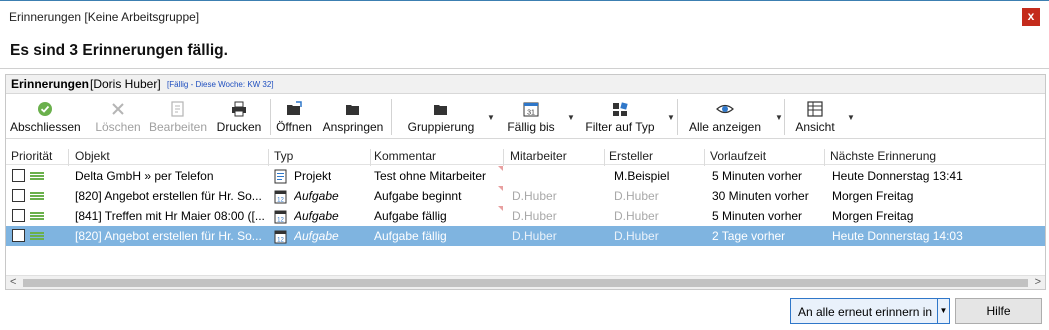 The width and height of the screenshot is (1049, 330). What do you see at coordinates (353, 127) in the screenshot?
I see `anspringen-label: Anspringen` at bounding box center [353, 127].